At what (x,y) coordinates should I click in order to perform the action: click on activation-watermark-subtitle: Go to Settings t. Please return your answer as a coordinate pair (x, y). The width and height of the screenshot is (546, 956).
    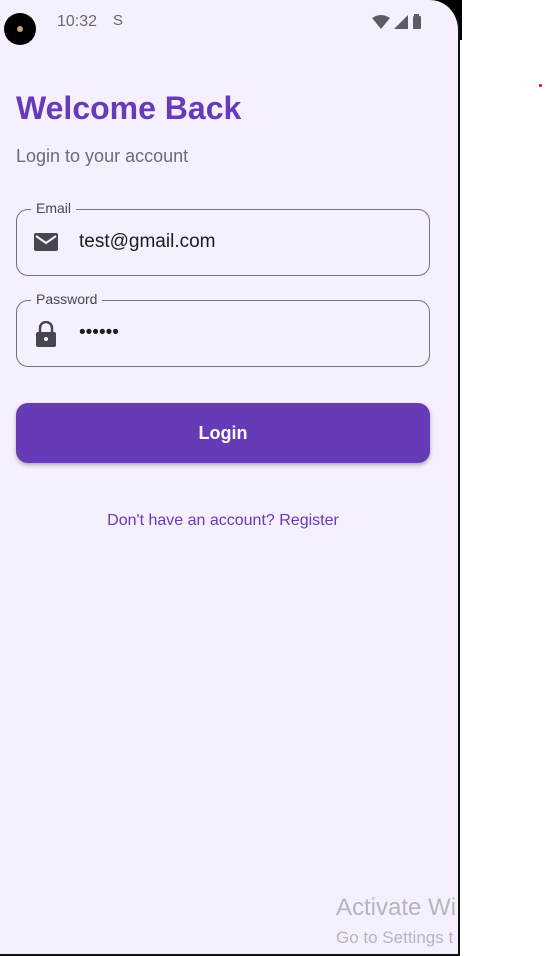
    Looking at the image, I should click on (395, 937).